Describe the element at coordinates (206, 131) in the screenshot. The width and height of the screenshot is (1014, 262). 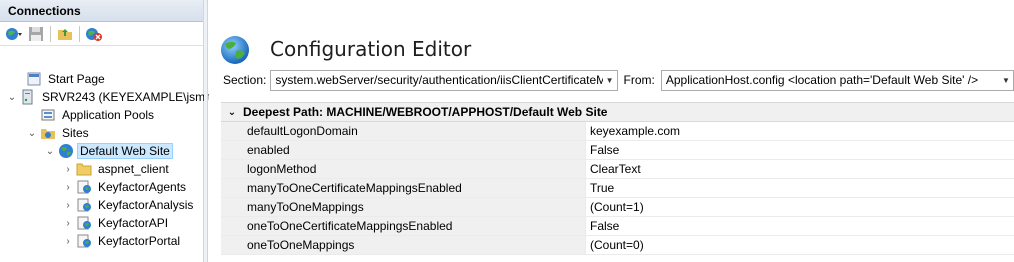
I see `pane-splitter` at that location.